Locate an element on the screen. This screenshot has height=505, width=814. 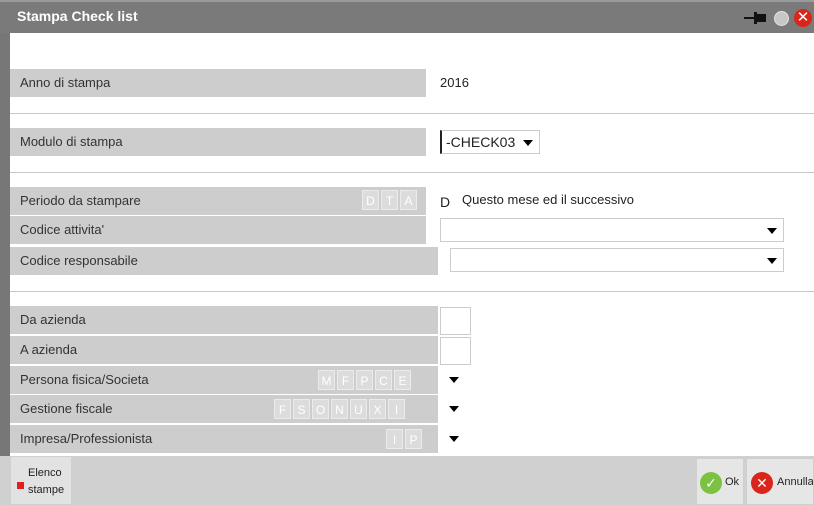
persona-option-p: P is located at coordinates (364, 380).